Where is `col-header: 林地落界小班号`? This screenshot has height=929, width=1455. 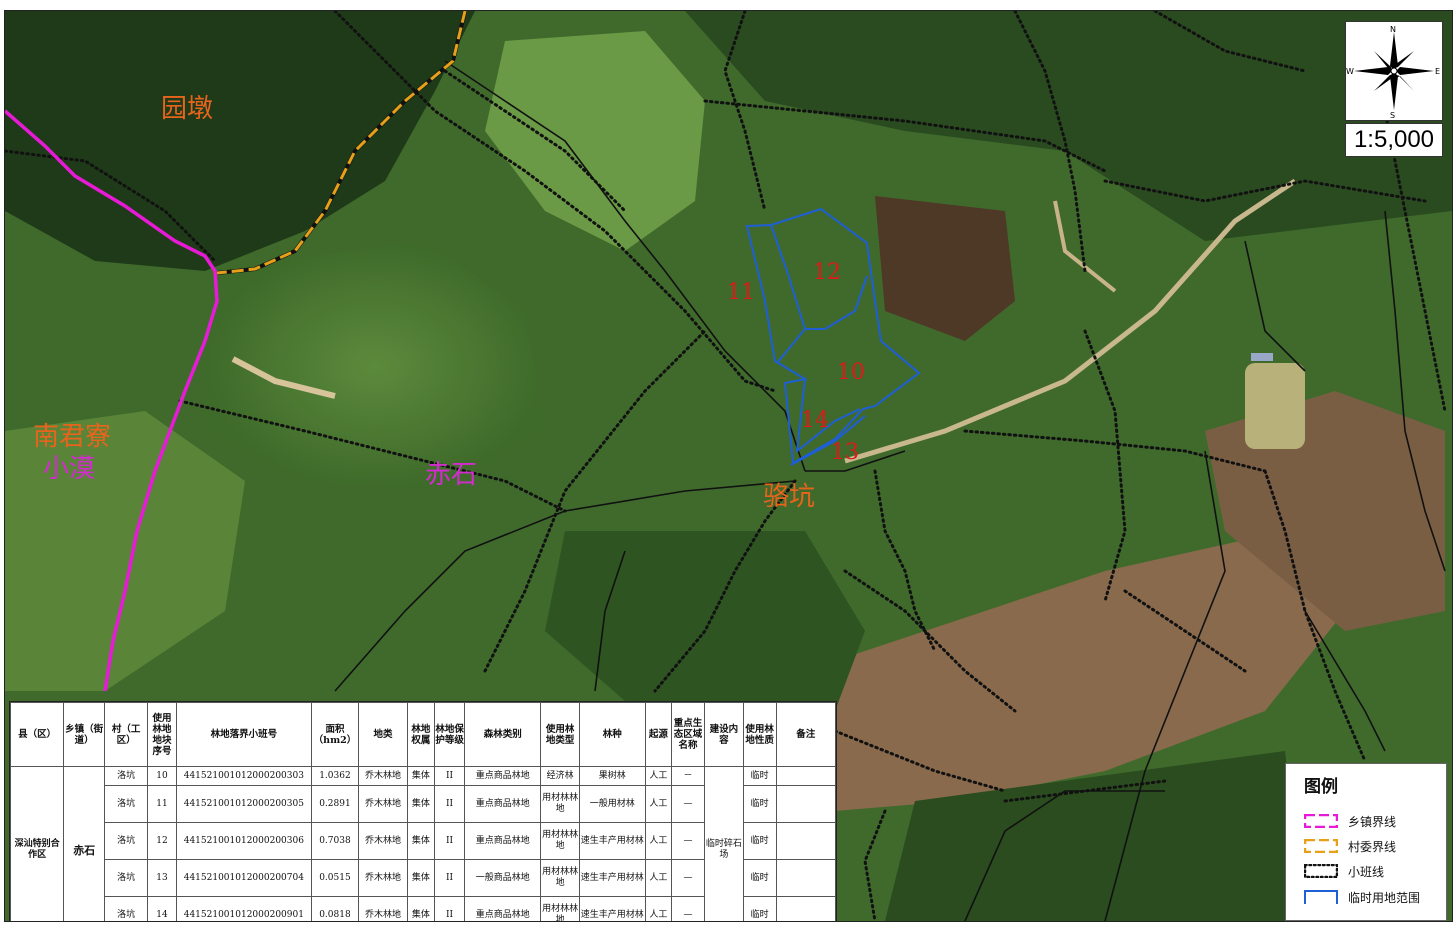 col-header: 林地落界小班号 is located at coordinates (243, 734).